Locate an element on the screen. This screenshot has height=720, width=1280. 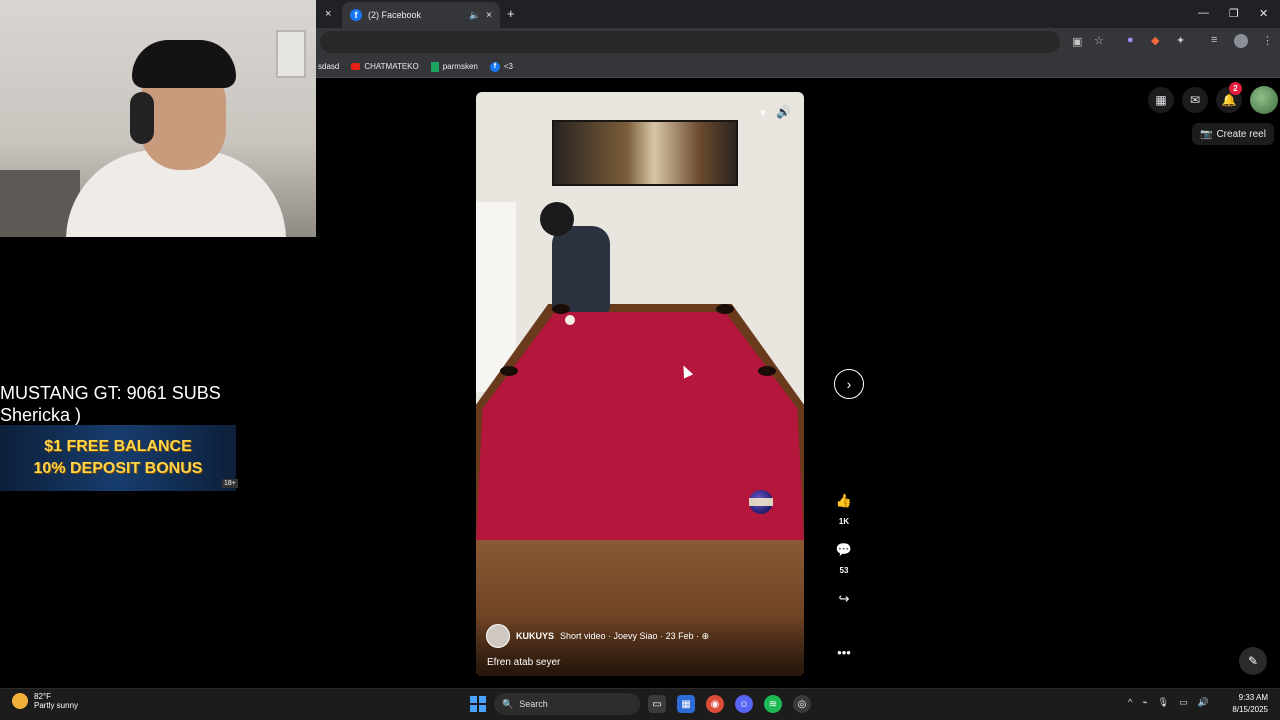
search-label: Search is located at coordinates (533, 704).